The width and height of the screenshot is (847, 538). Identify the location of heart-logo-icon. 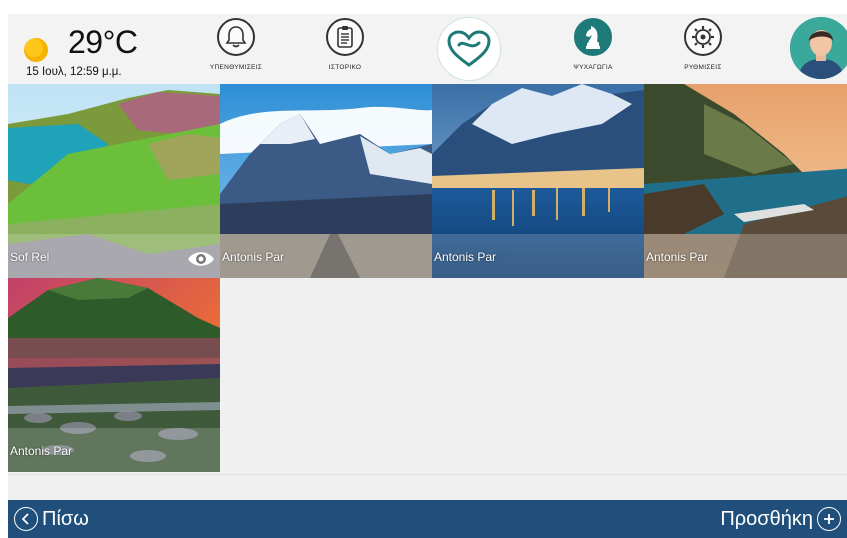
(469, 49).